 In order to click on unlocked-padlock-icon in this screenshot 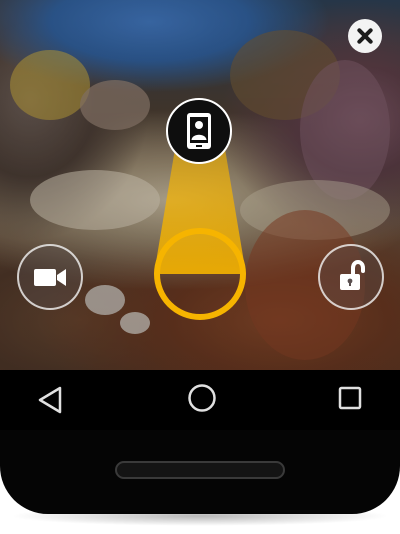, I will do `click(352, 275)`.